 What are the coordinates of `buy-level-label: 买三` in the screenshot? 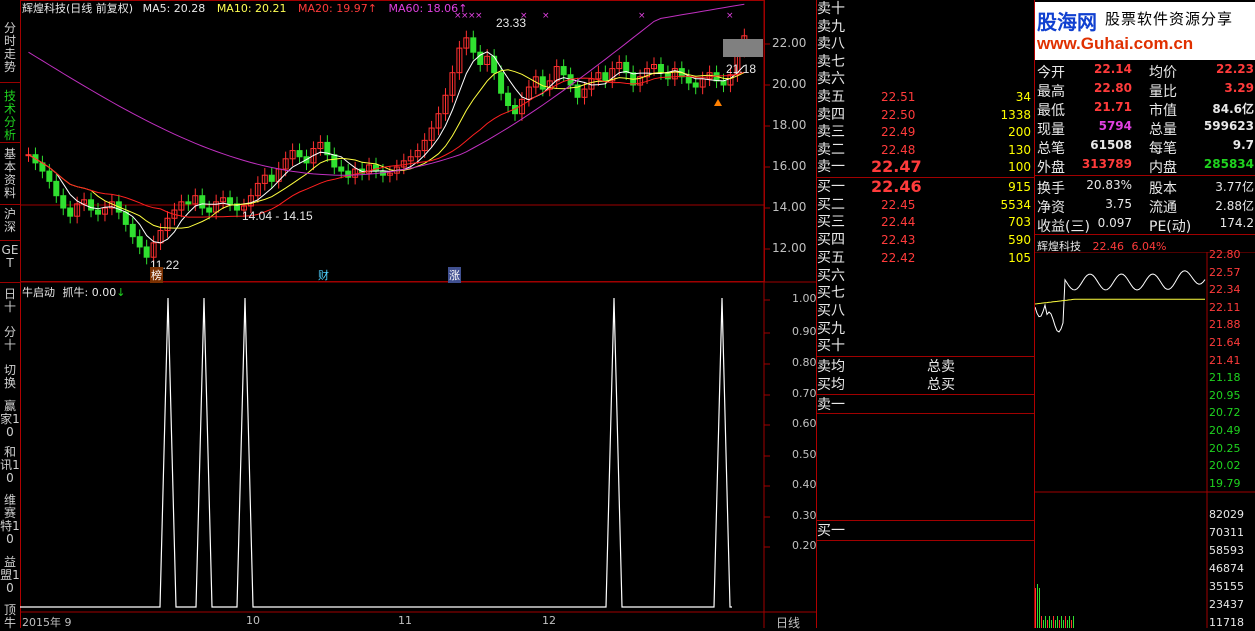 It's located at (831, 222).